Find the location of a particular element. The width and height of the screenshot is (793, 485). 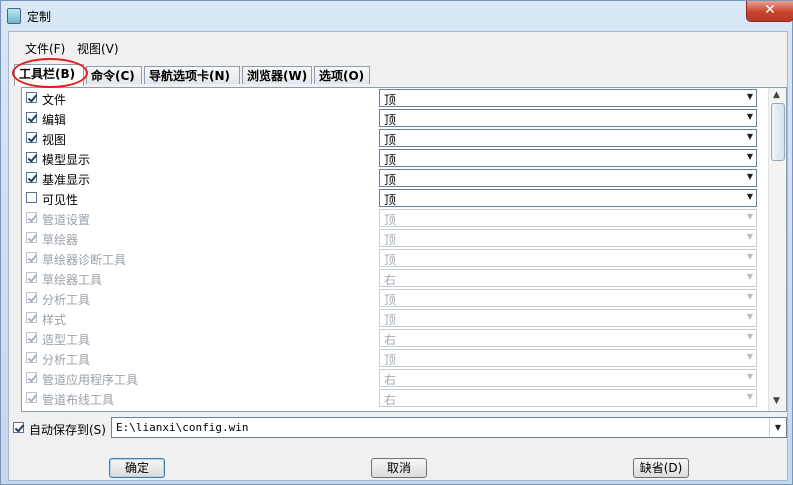

scroll-up-icon: ▲ is located at coordinates (776, 95).